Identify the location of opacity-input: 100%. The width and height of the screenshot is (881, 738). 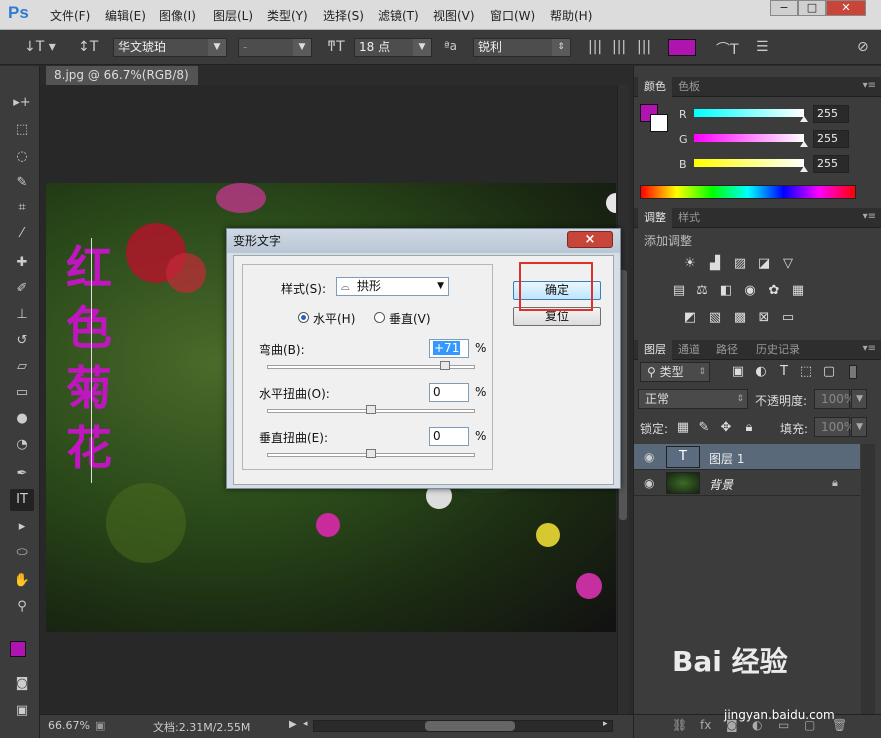
(834, 399).